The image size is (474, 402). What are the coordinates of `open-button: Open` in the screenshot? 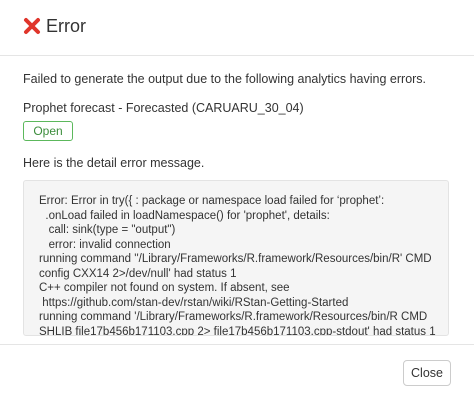 It's located at (48, 131).